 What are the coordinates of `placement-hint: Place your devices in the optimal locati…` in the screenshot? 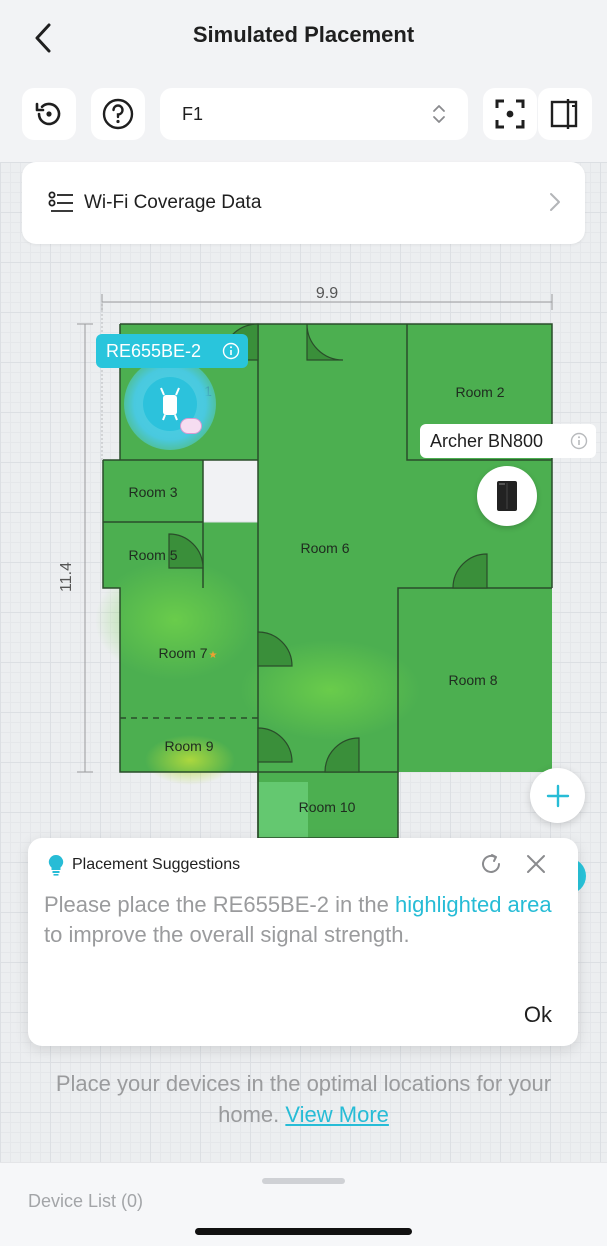 It's located at (303, 1099).